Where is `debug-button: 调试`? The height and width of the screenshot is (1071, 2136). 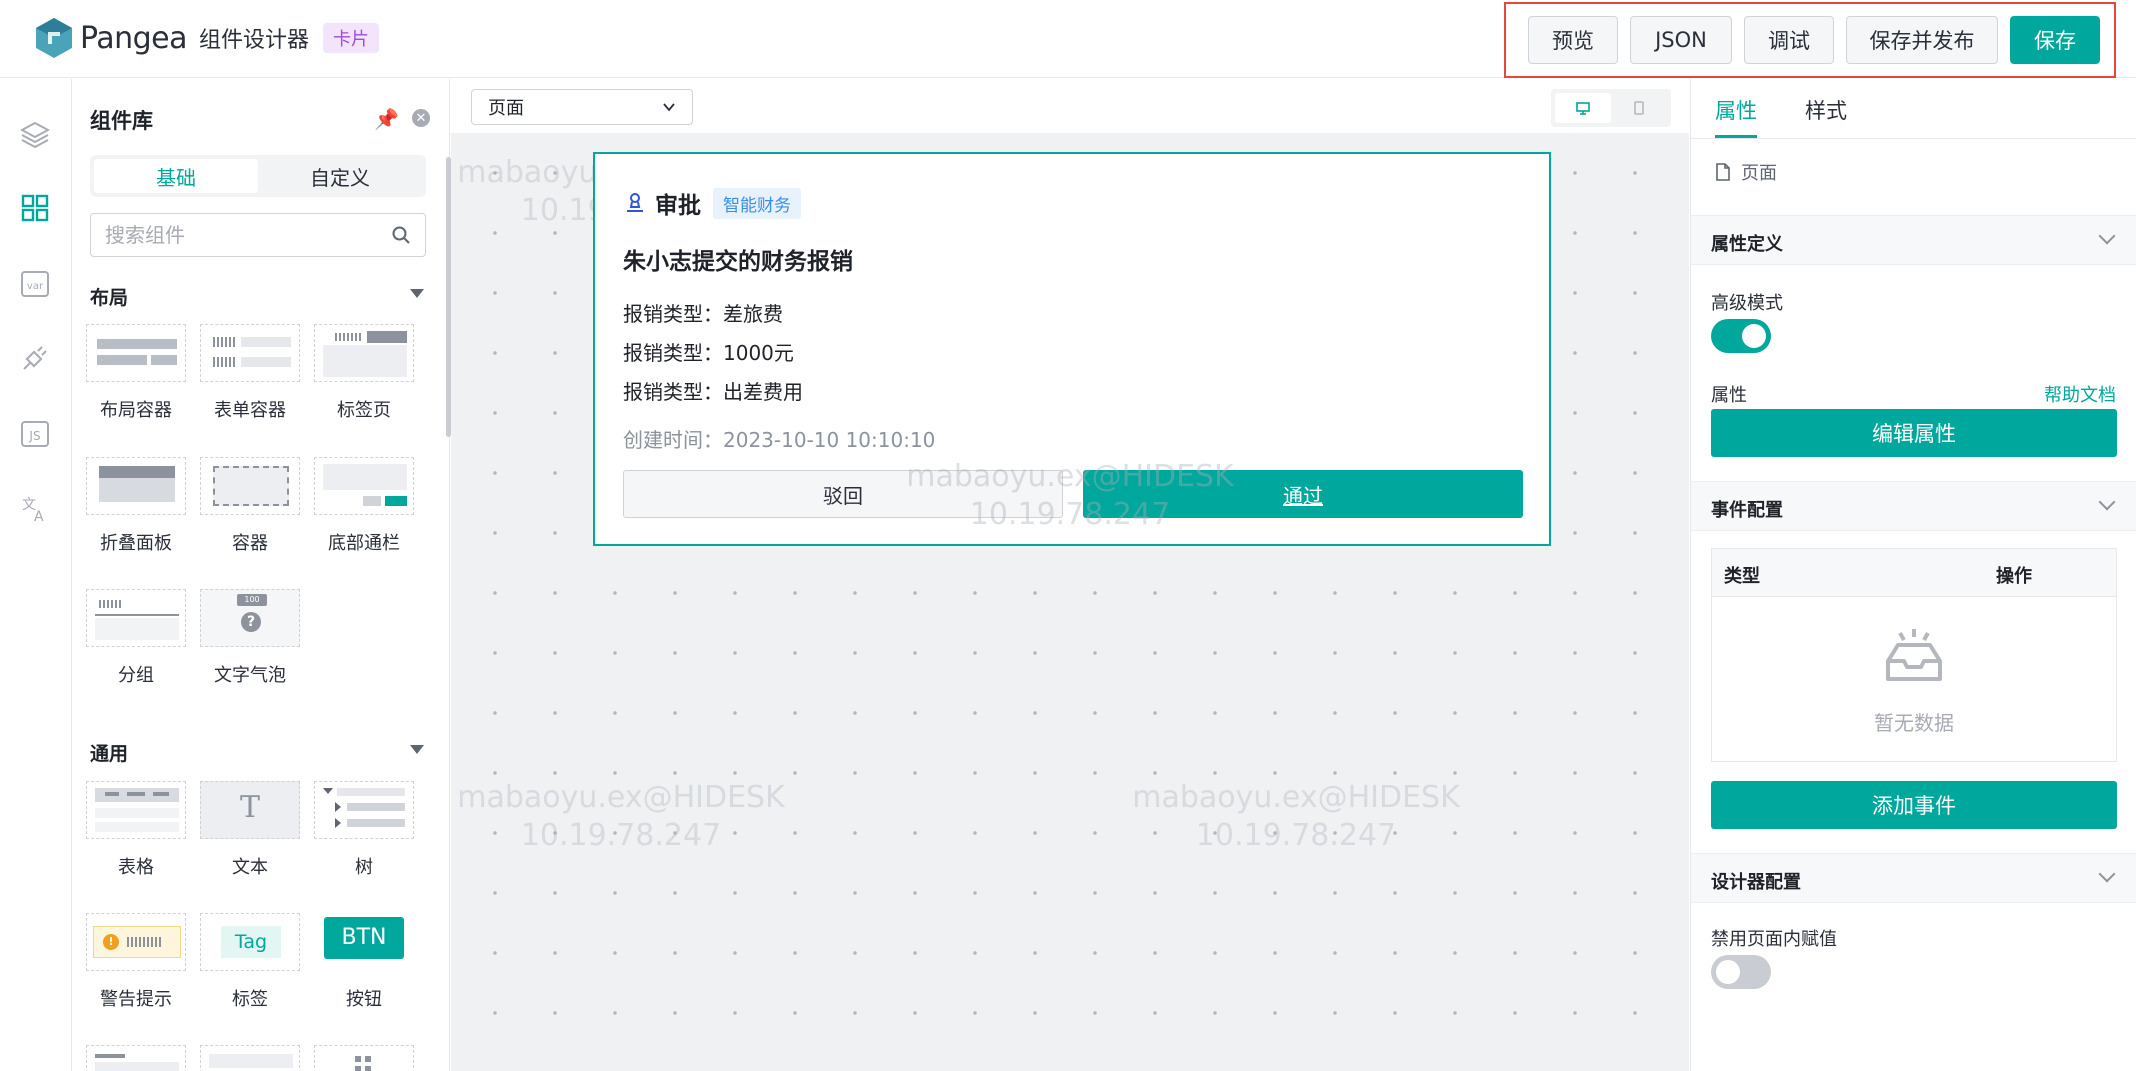 debug-button: 调试 is located at coordinates (1789, 40).